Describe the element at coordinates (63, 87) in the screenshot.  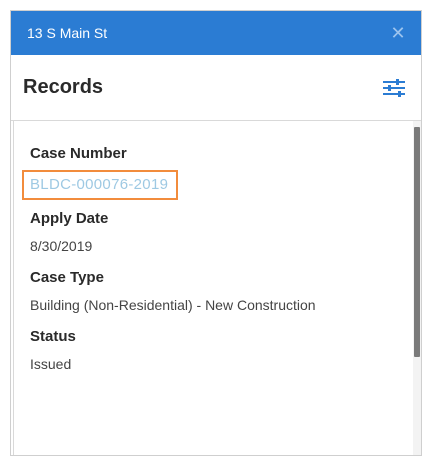
I see `section-heading: Records` at that location.